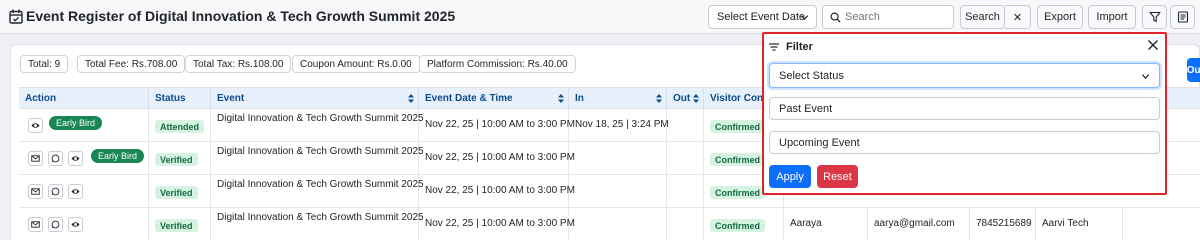 Image resolution: width=1200 pixels, height=240 pixels. Describe the element at coordinates (1018, 17) in the screenshot. I see `clear-search-button: ✕` at that location.